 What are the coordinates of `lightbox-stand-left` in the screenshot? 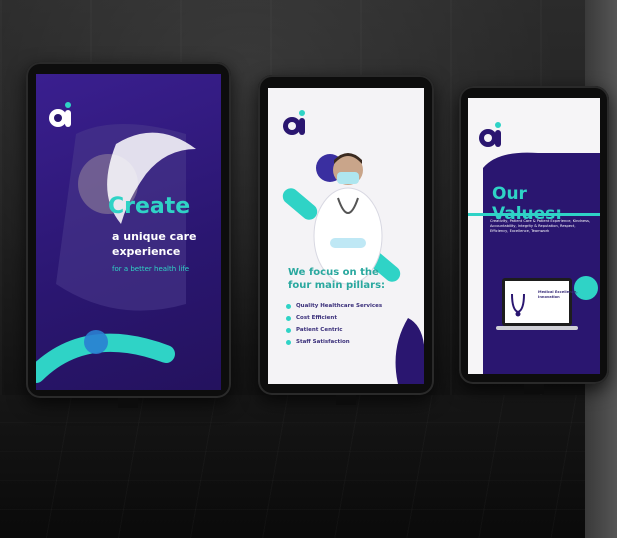 It's located at (128, 403).